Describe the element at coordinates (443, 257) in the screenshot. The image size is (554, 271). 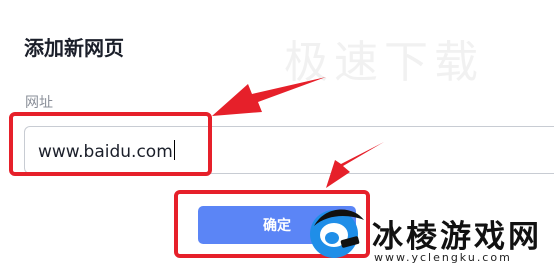
I see `brand-url: www.yclengku.com` at that location.